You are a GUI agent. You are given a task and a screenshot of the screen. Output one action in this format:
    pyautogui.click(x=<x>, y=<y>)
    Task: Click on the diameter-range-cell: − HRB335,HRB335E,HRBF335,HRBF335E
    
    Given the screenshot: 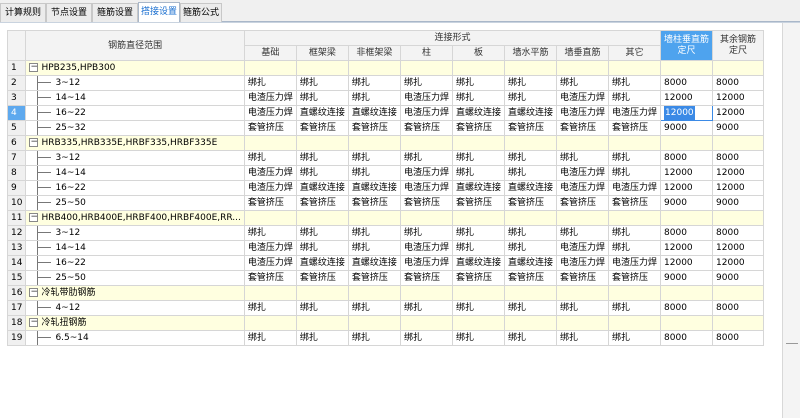 What is the action you would take?
    pyautogui.click(x=135, y=143)
    